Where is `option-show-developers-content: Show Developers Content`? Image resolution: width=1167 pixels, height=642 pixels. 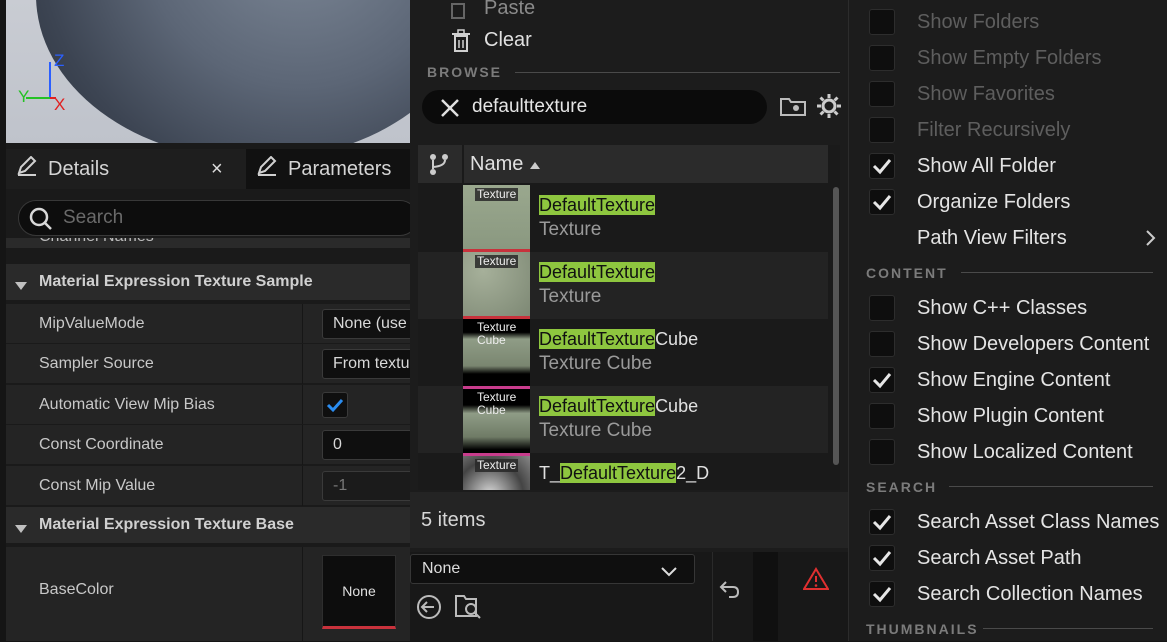 option-show-developers-content: Show Developers Content is located at coordinates (1008, 344).